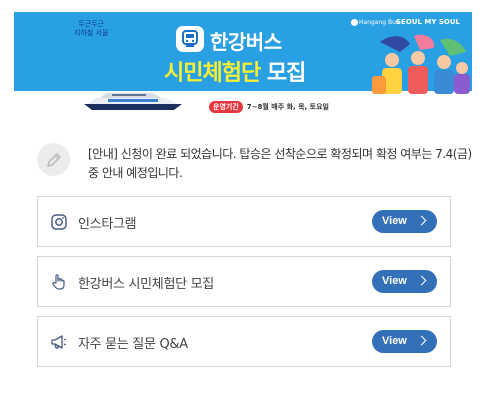 This screenshot has width=486, height=411. What do you see at coordinates (146, 284) in the screenshot?
I see `link-label: 한강버스 시민체험단 모집` at bounding box center [146, 284].